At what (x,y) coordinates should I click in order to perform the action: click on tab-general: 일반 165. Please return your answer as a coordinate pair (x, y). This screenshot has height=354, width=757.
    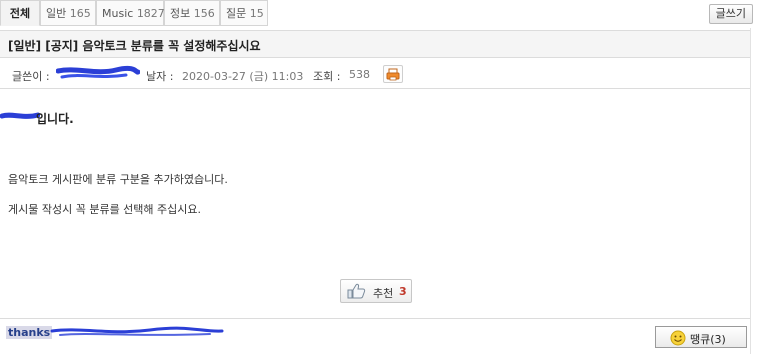
    Looking at the image, I should click on (68, 13).